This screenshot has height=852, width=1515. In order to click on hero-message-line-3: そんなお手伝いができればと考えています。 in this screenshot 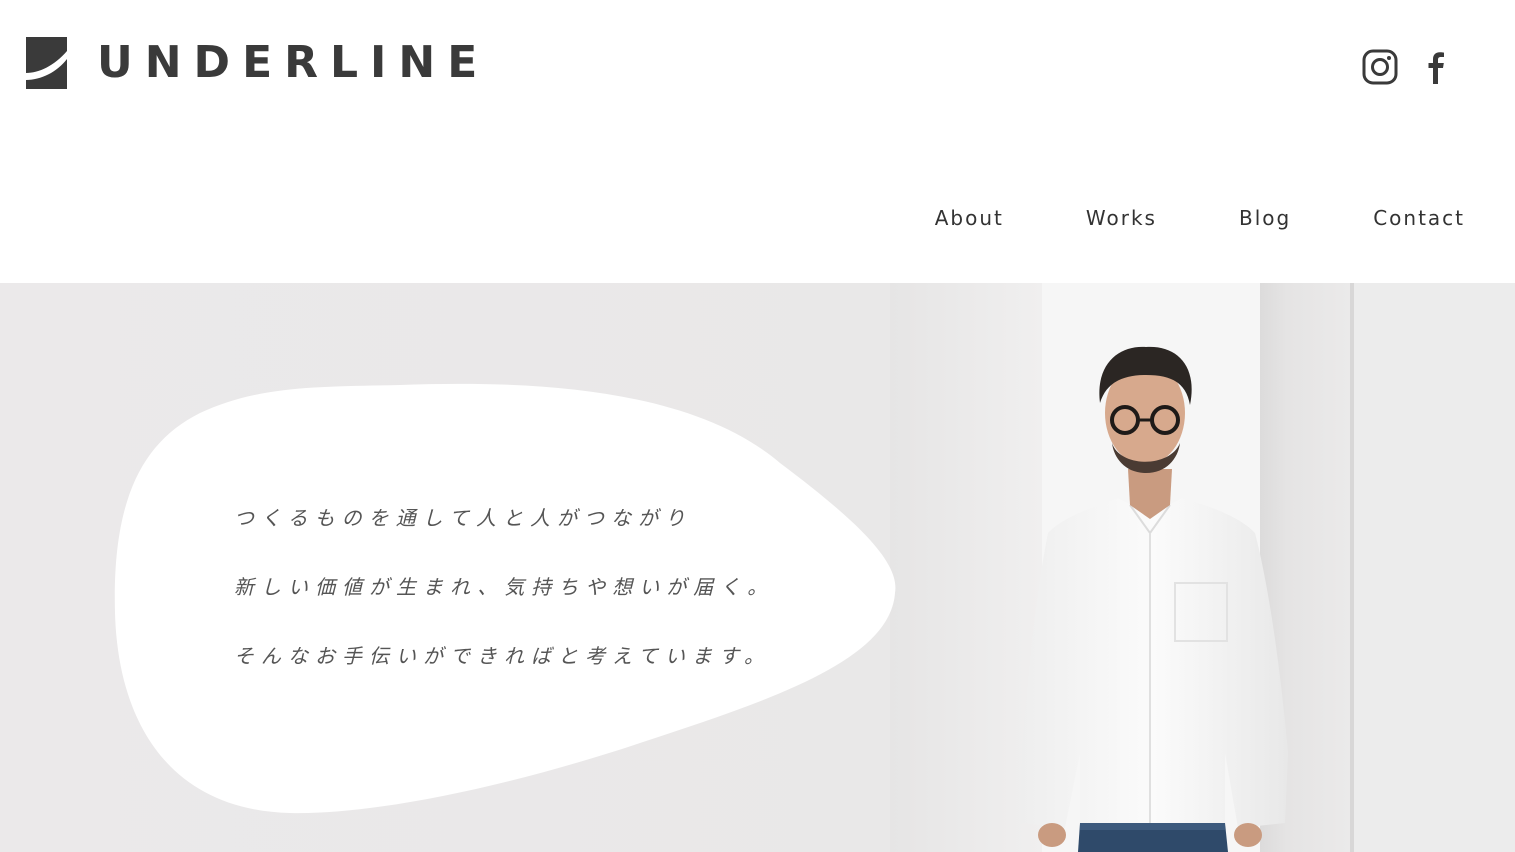, I will do `click(502, 656)`.